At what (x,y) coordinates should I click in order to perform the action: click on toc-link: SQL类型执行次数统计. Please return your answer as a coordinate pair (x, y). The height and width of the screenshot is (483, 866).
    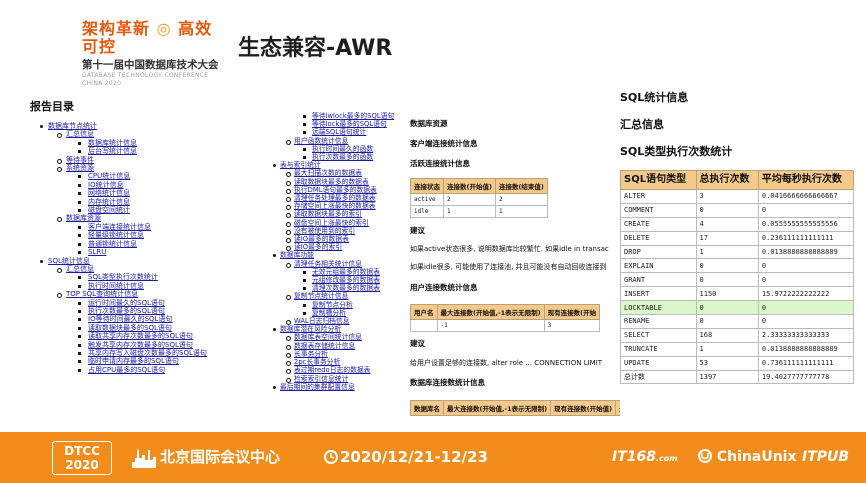
    Looking at the image, I should click on (123, 277).